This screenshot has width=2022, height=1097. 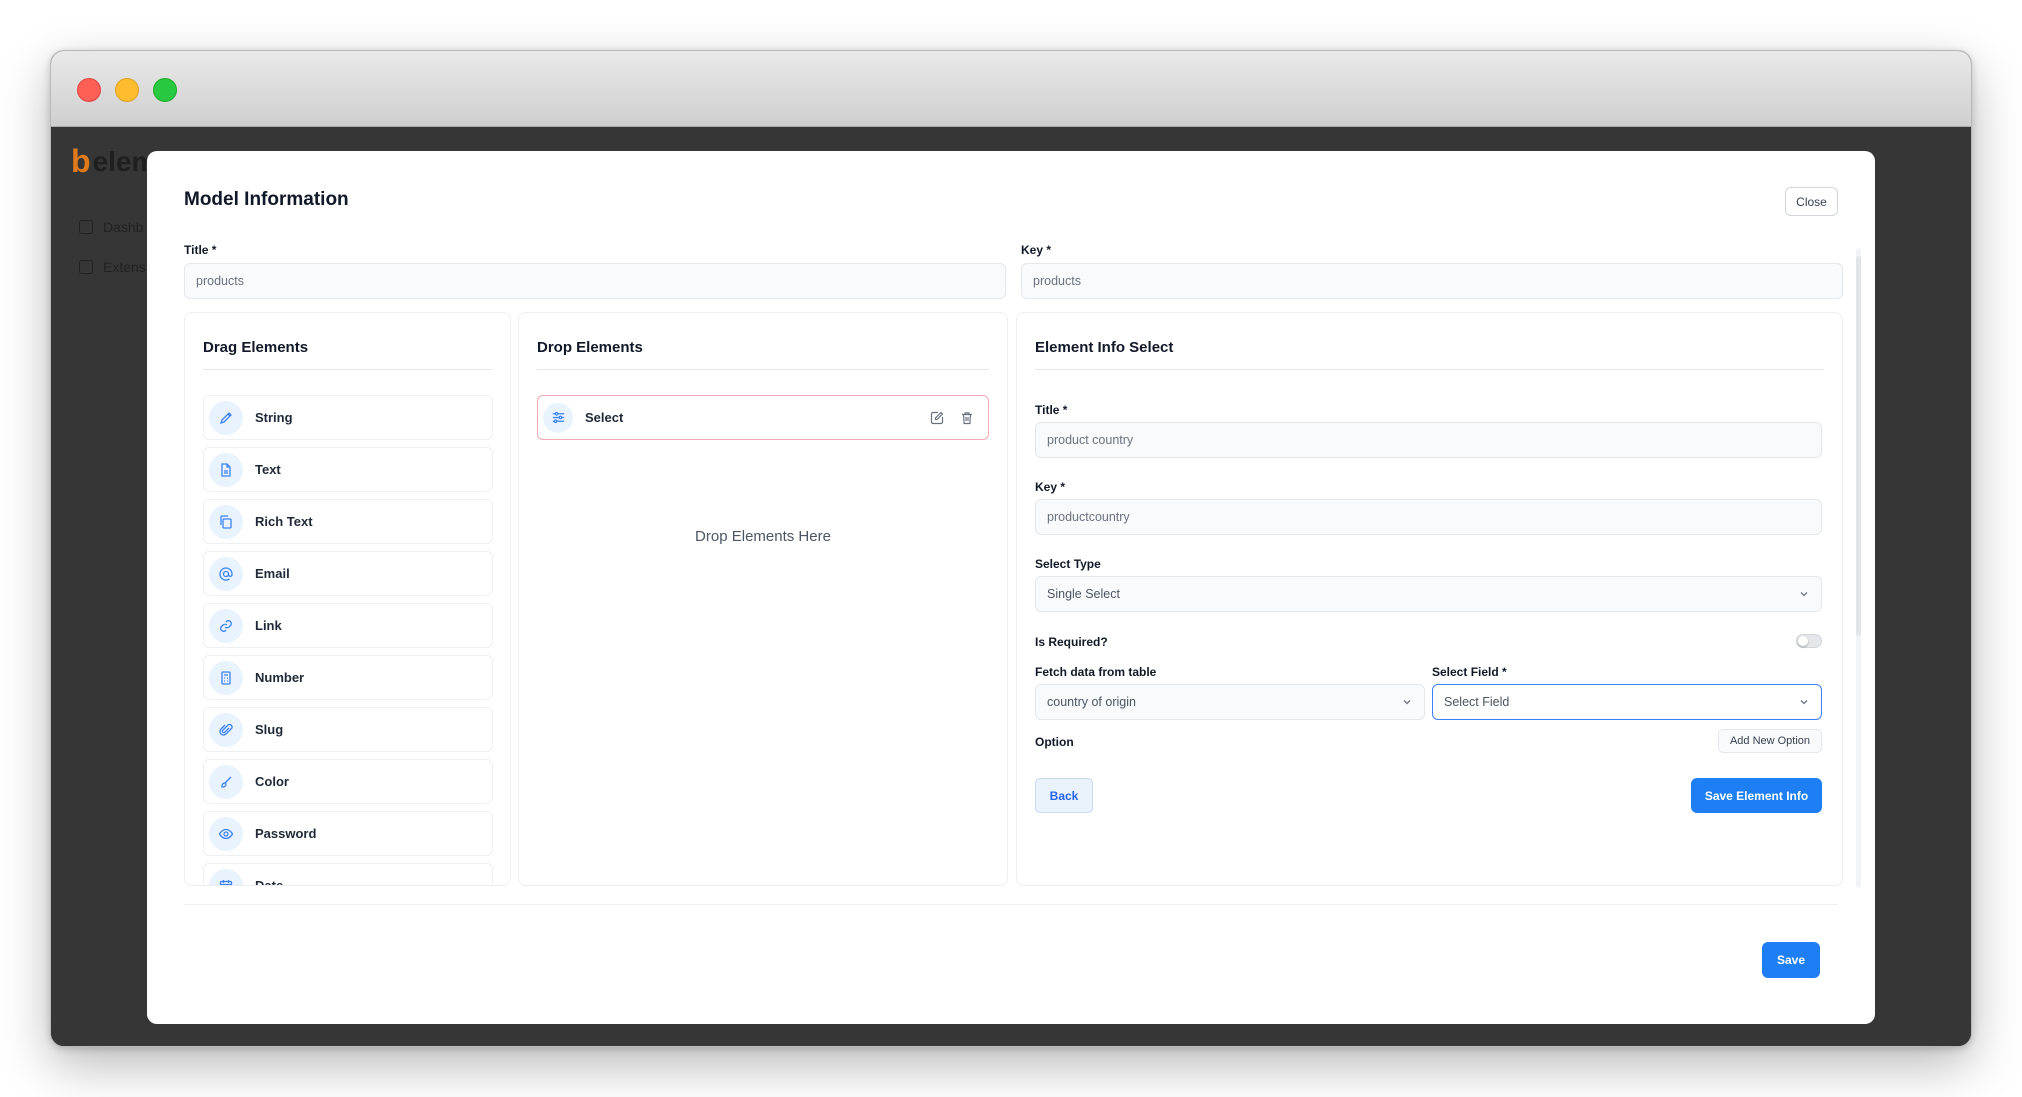 I want to click on drag-item-link: Link, so click(x=348, y=625).